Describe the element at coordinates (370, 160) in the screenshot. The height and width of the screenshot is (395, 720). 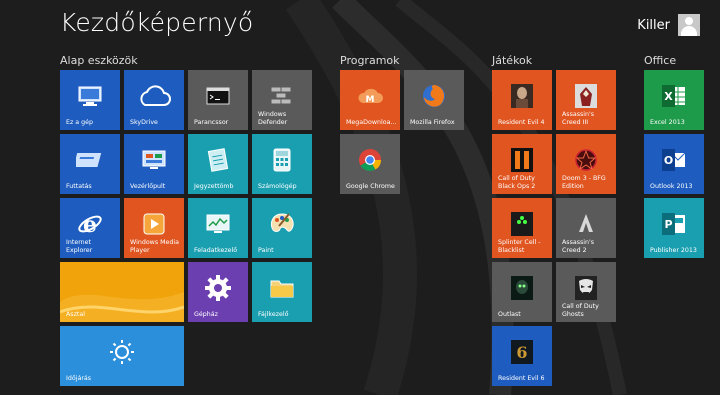
I see `chrome-icon` at that location.